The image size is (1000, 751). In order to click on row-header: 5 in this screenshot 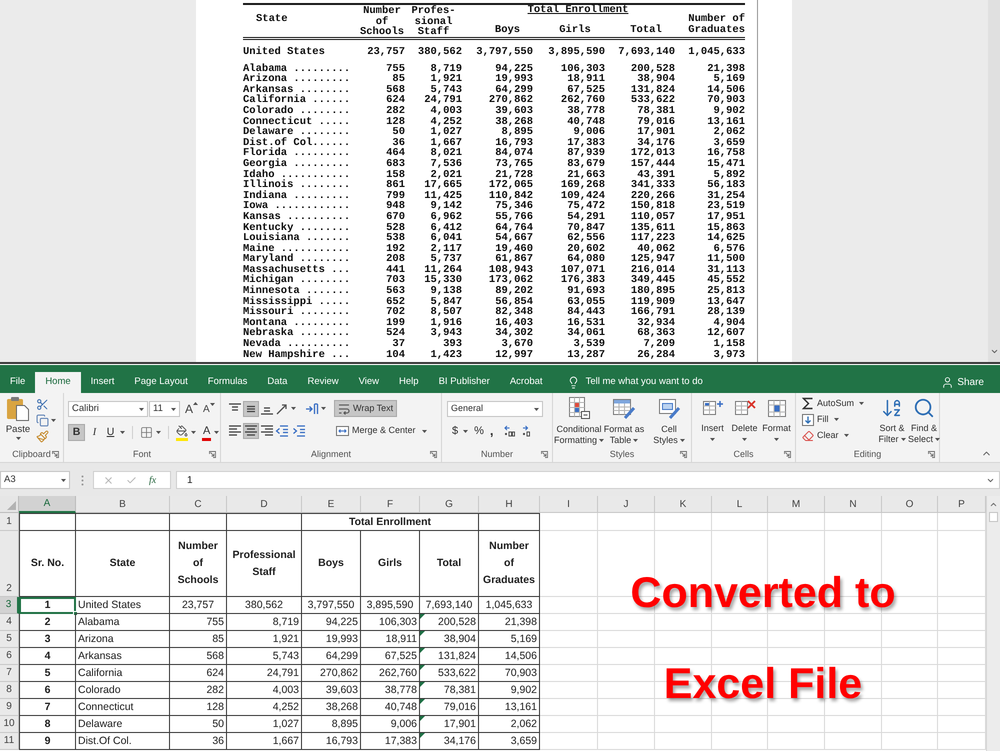, I will do `click(9, 639)`.